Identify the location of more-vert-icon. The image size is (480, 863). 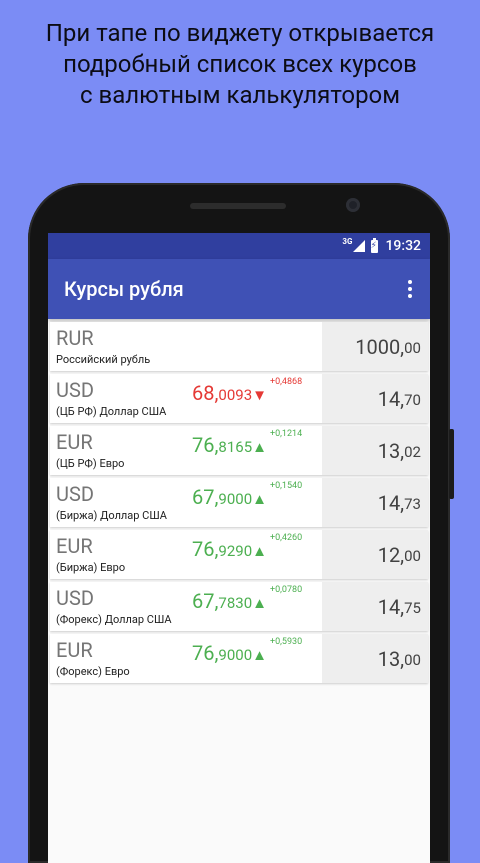
(410, 289).